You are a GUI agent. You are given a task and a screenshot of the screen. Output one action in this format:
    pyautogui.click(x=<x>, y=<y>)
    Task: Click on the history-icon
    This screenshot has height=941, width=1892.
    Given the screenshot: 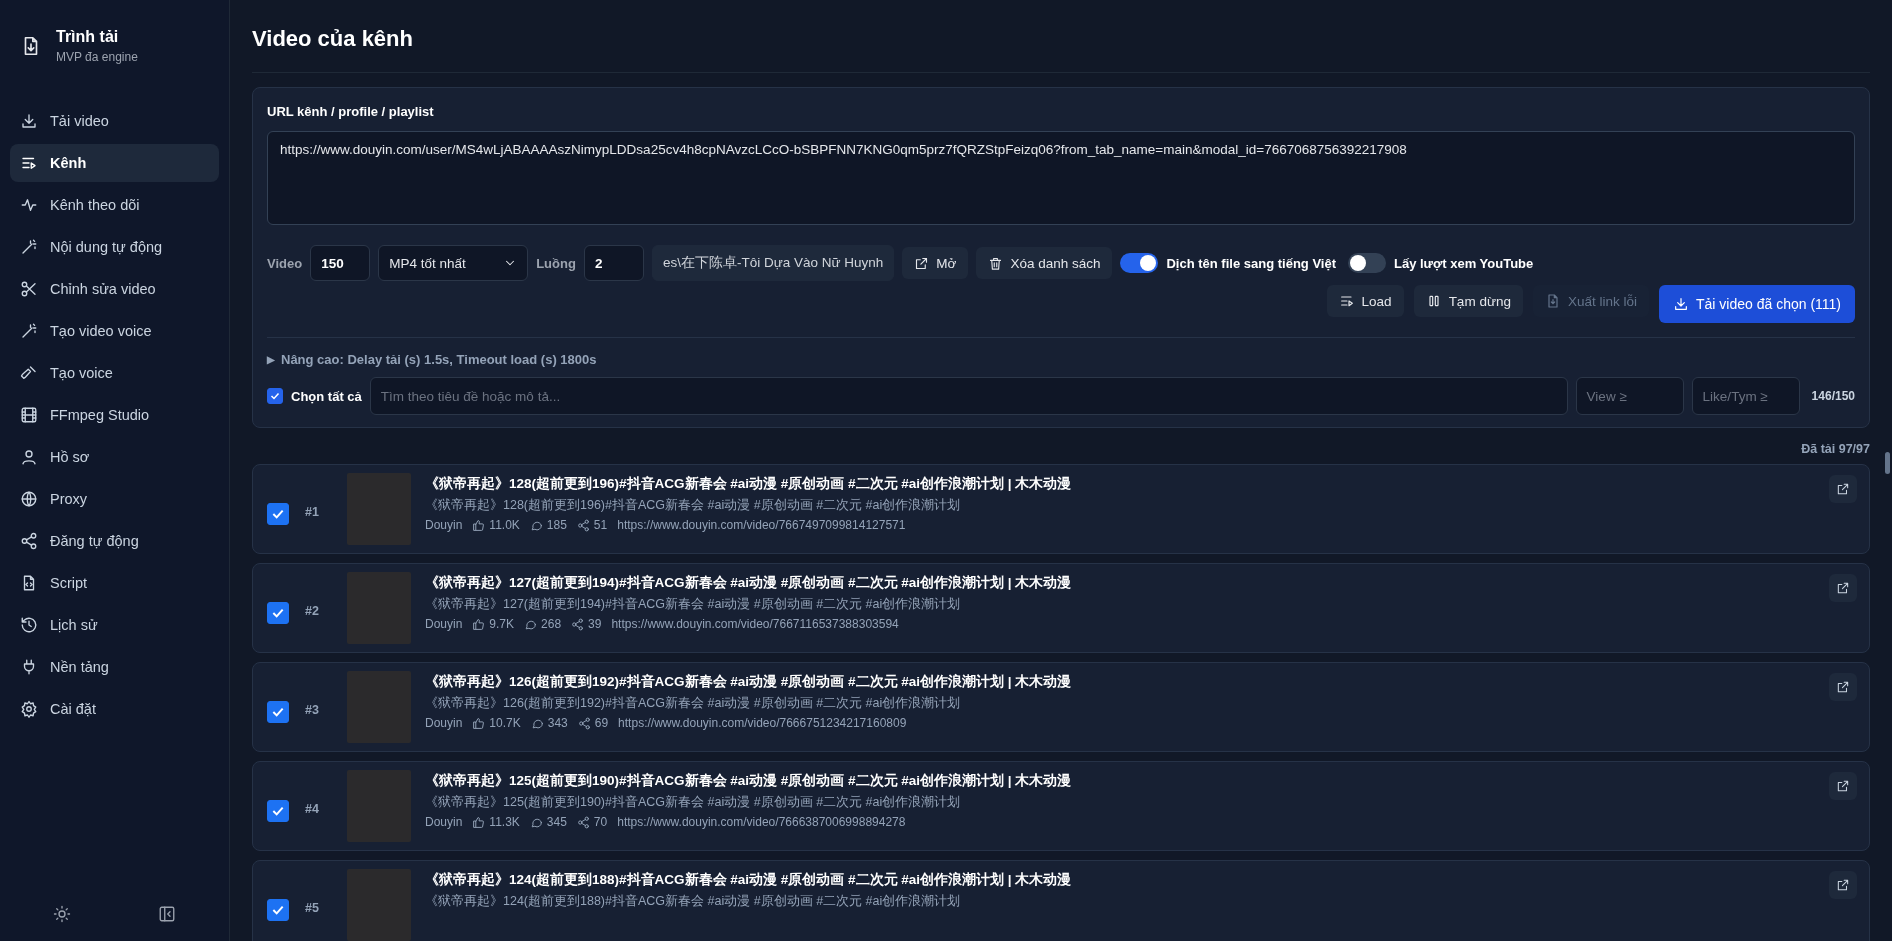 What is the action you would take?
    pyautogui.click(x=29, y=625)
    